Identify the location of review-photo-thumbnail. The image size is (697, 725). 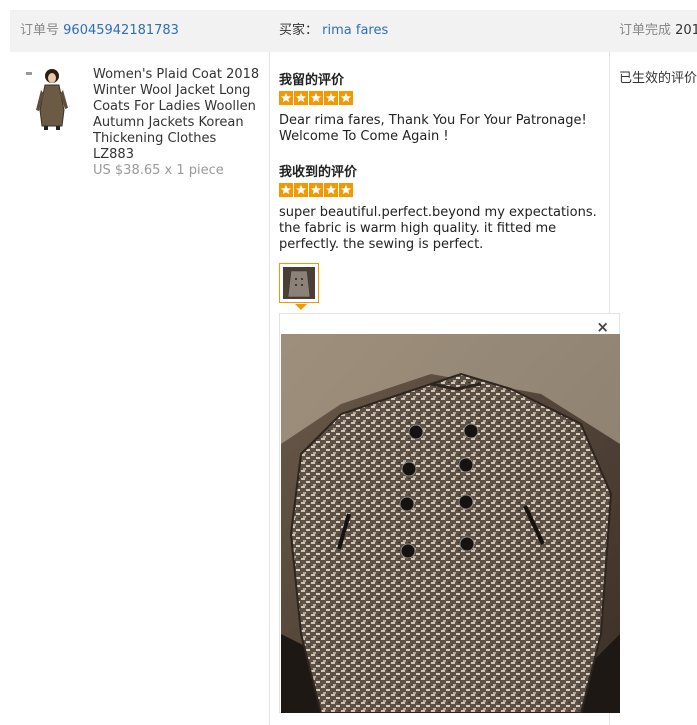
(299, 283).